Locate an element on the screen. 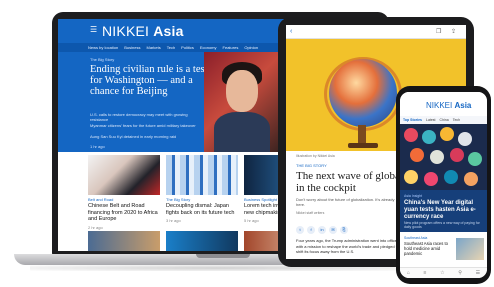  article-byline: Nikkei staff writers is located at coordinates (310, 213).